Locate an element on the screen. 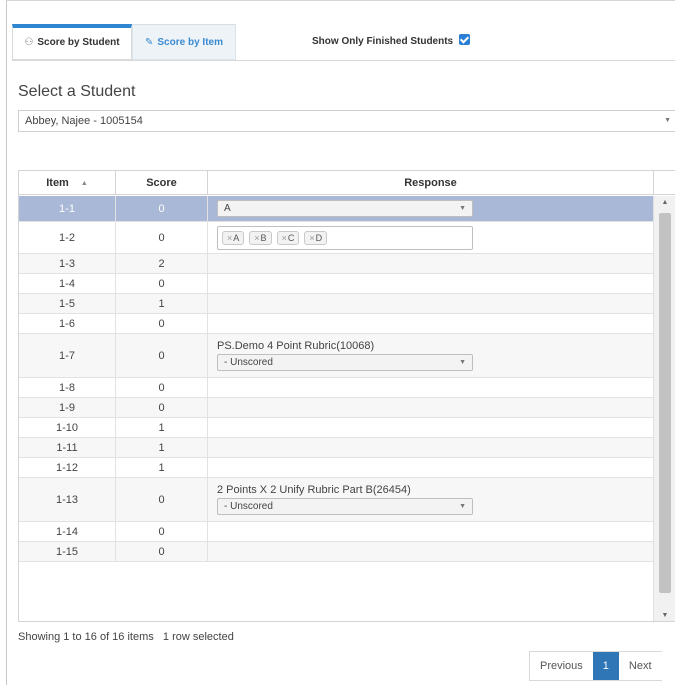 This screenshot has width=675, height=685. table-row: 1-12 1 is located at coordinates (336, 468).